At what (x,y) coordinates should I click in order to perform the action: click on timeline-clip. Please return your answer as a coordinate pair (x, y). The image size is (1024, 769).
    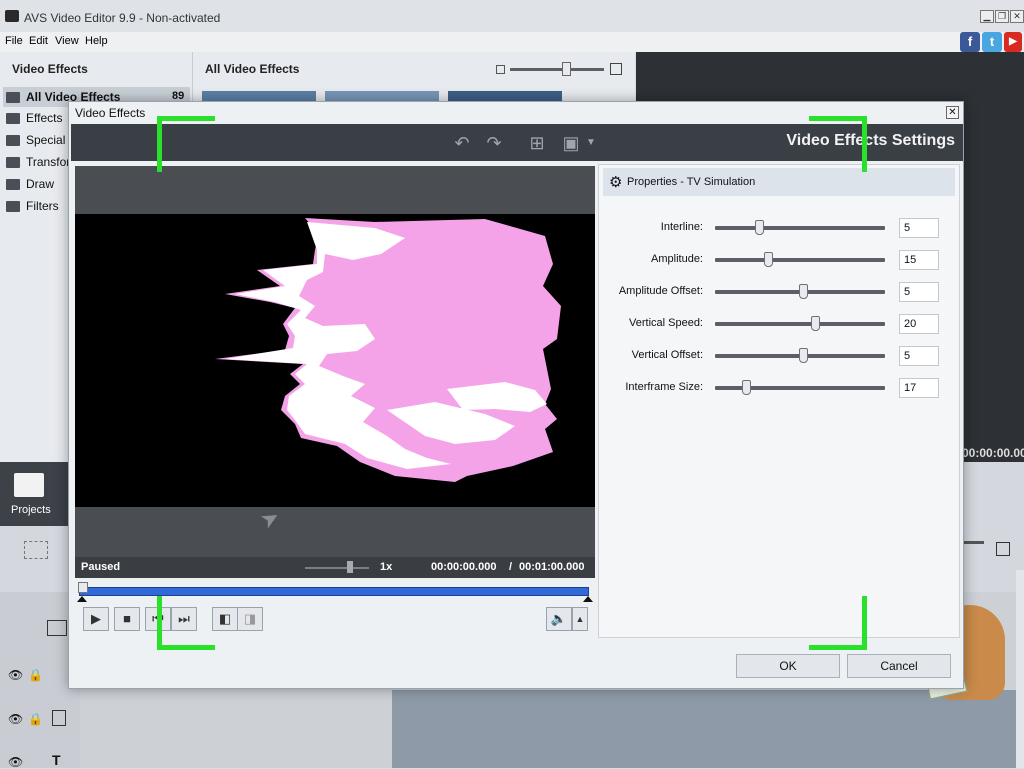
    Looking at the image, I should click on (708, 729).